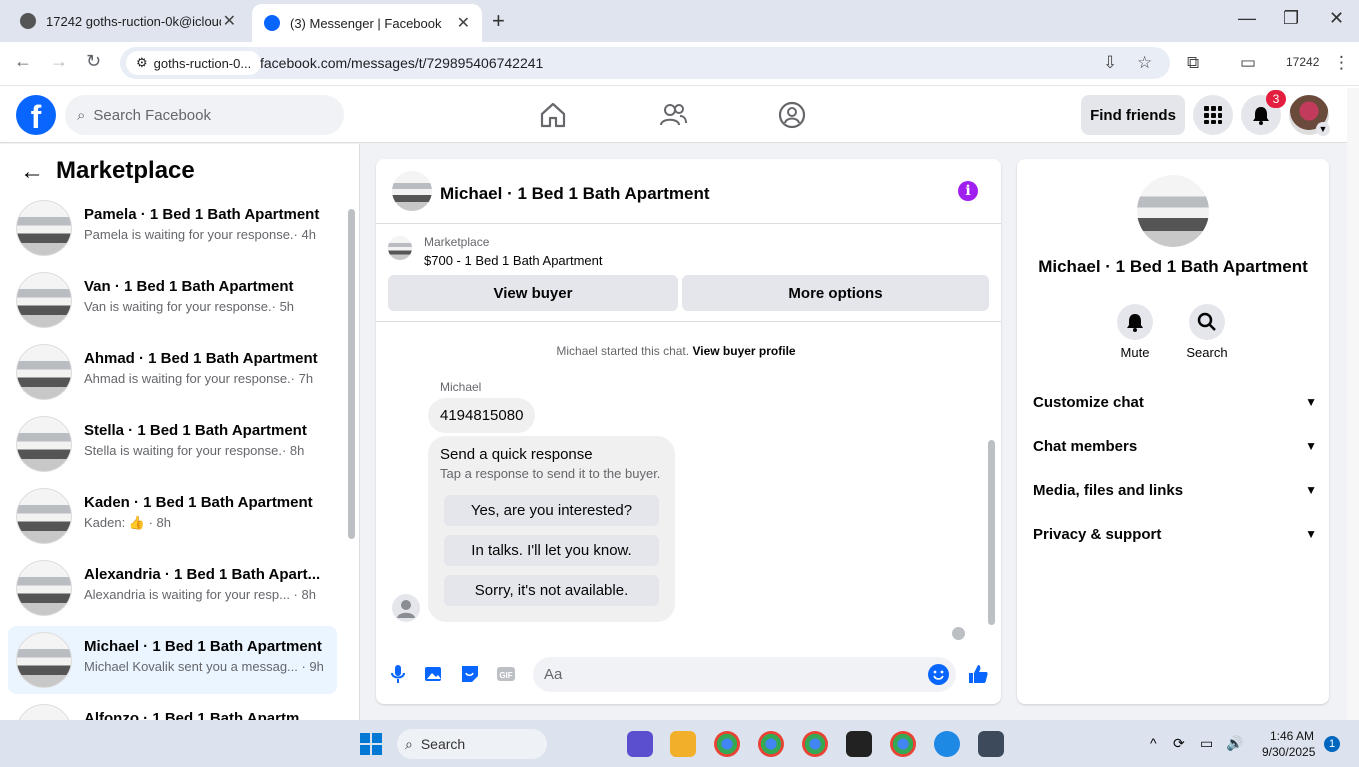 Image resolution: width=1359 pixels, height=767 pixels. I want to click on sender-avatar, so click(406, 608).